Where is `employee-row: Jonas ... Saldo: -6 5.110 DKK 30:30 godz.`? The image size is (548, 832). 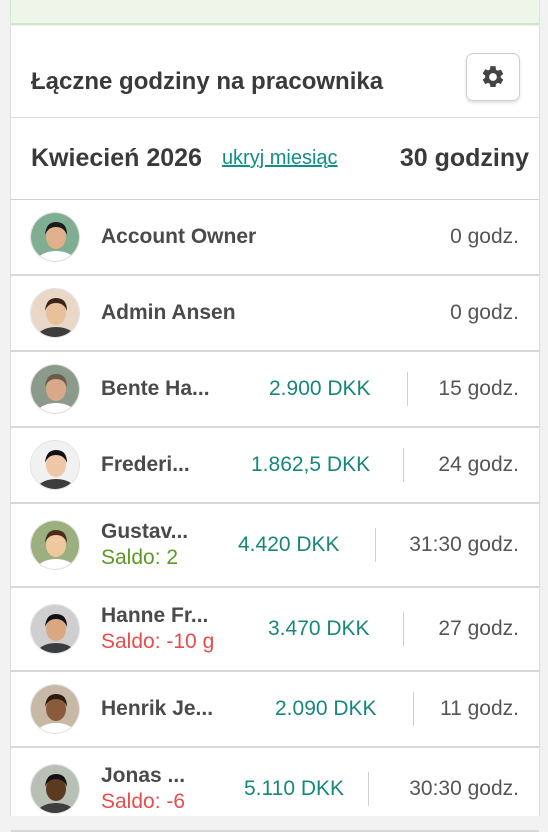
employee-row: Jonas ... Saldo: -6 5.110 DKK 30:30 godz. is located at coordinates (275, 790).